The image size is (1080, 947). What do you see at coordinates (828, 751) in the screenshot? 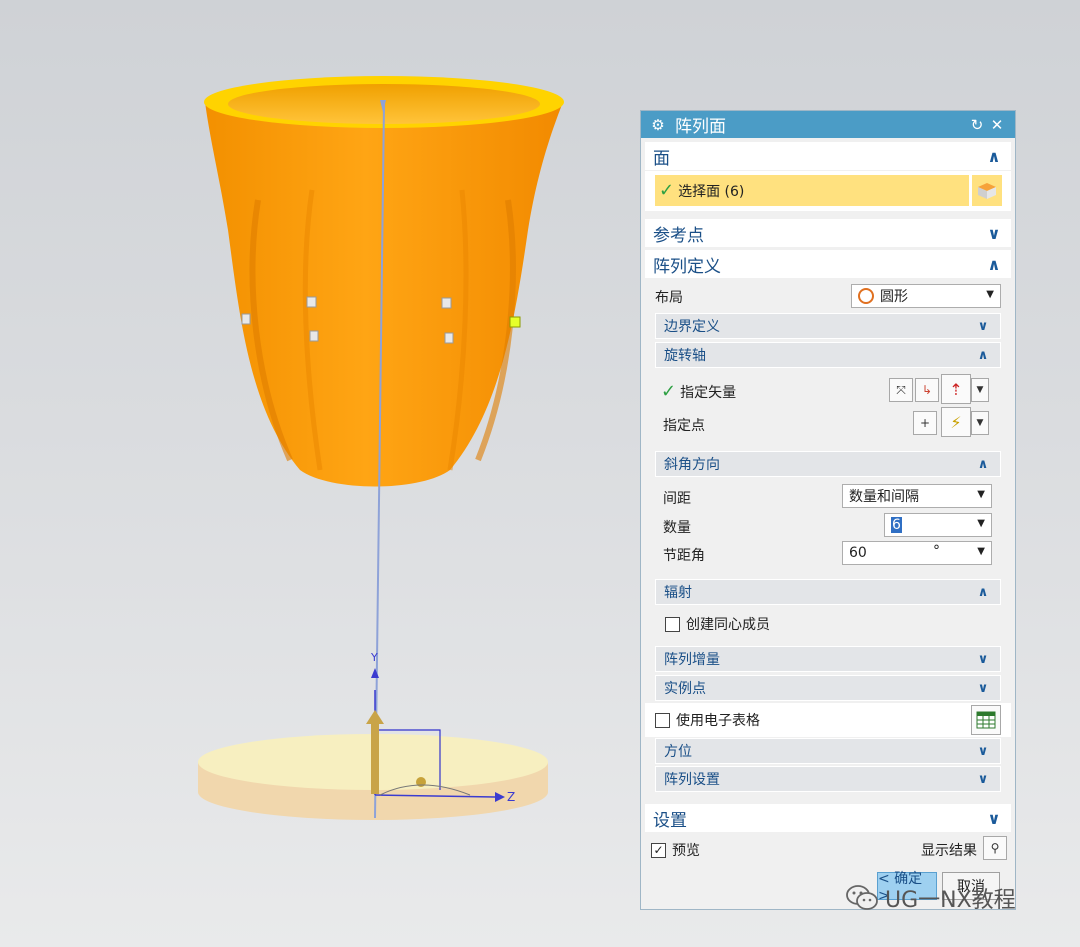
I see `subsection-orientation: 方位 ∨` at bounding box center [828, 751].